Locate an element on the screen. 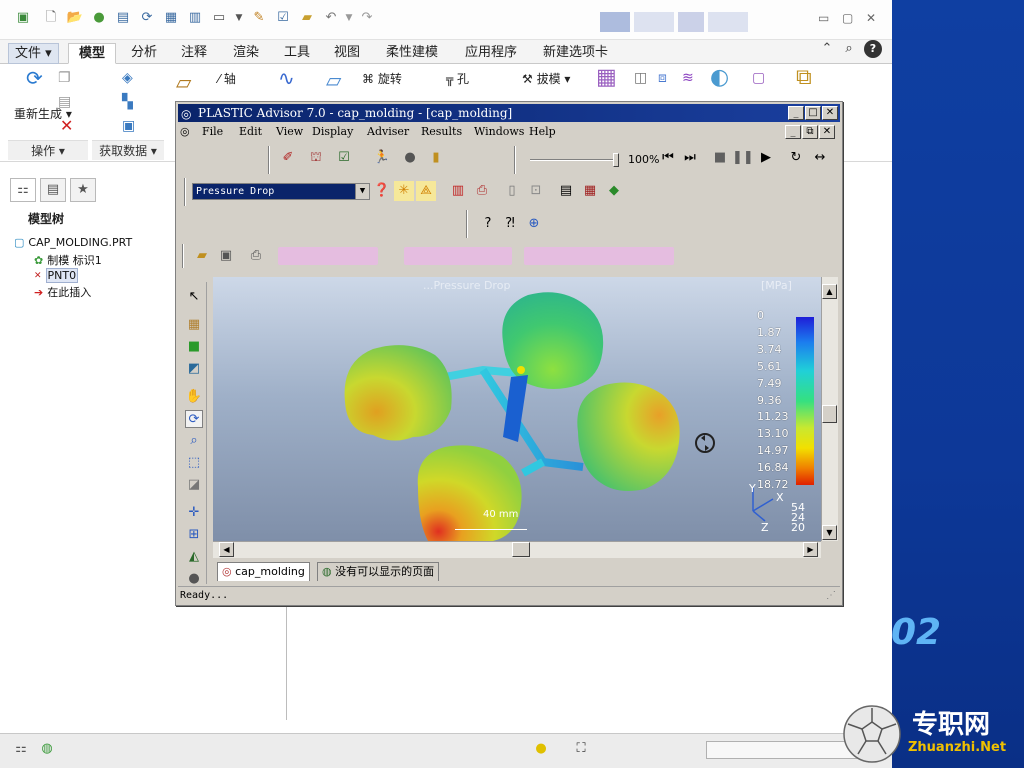 This screenshot has width=1024, height=768. browser-icon: ◍ is located at coordinates (47, 749).